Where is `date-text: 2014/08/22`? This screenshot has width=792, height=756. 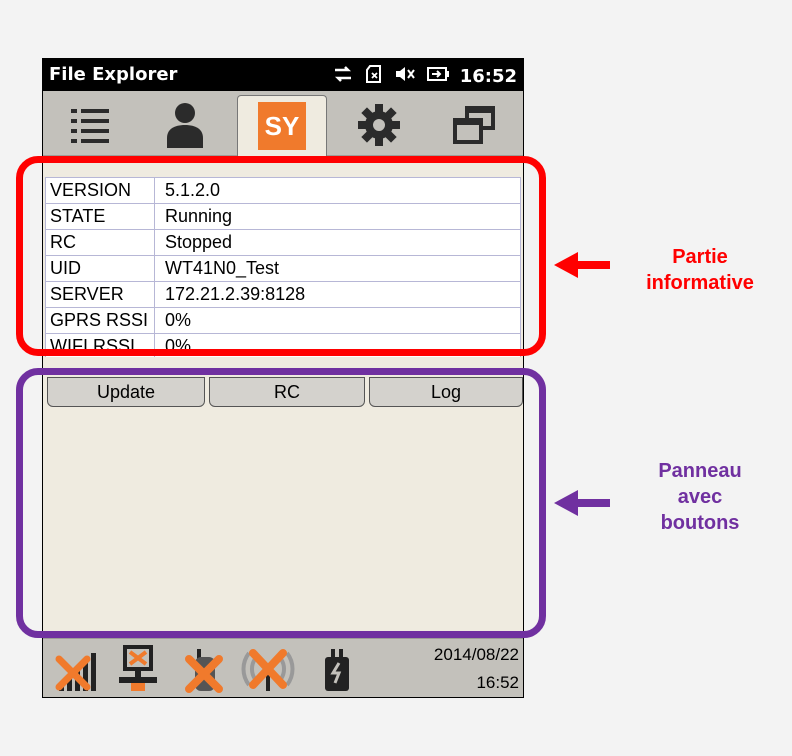
date-text: 2014/08/22 is located at coordinates (476, 654).